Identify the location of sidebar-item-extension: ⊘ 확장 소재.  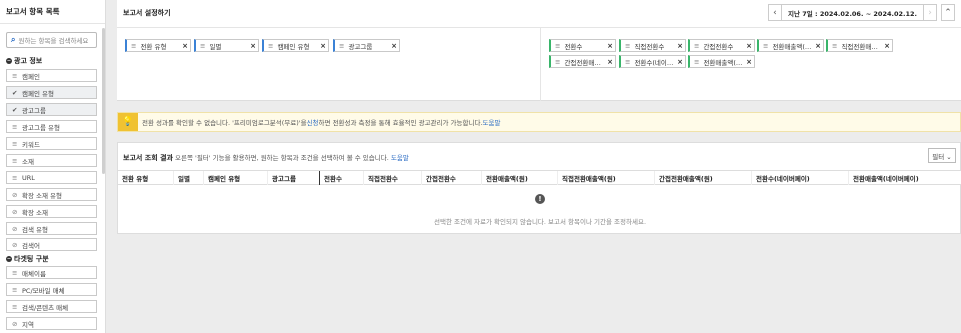
(51, 211).